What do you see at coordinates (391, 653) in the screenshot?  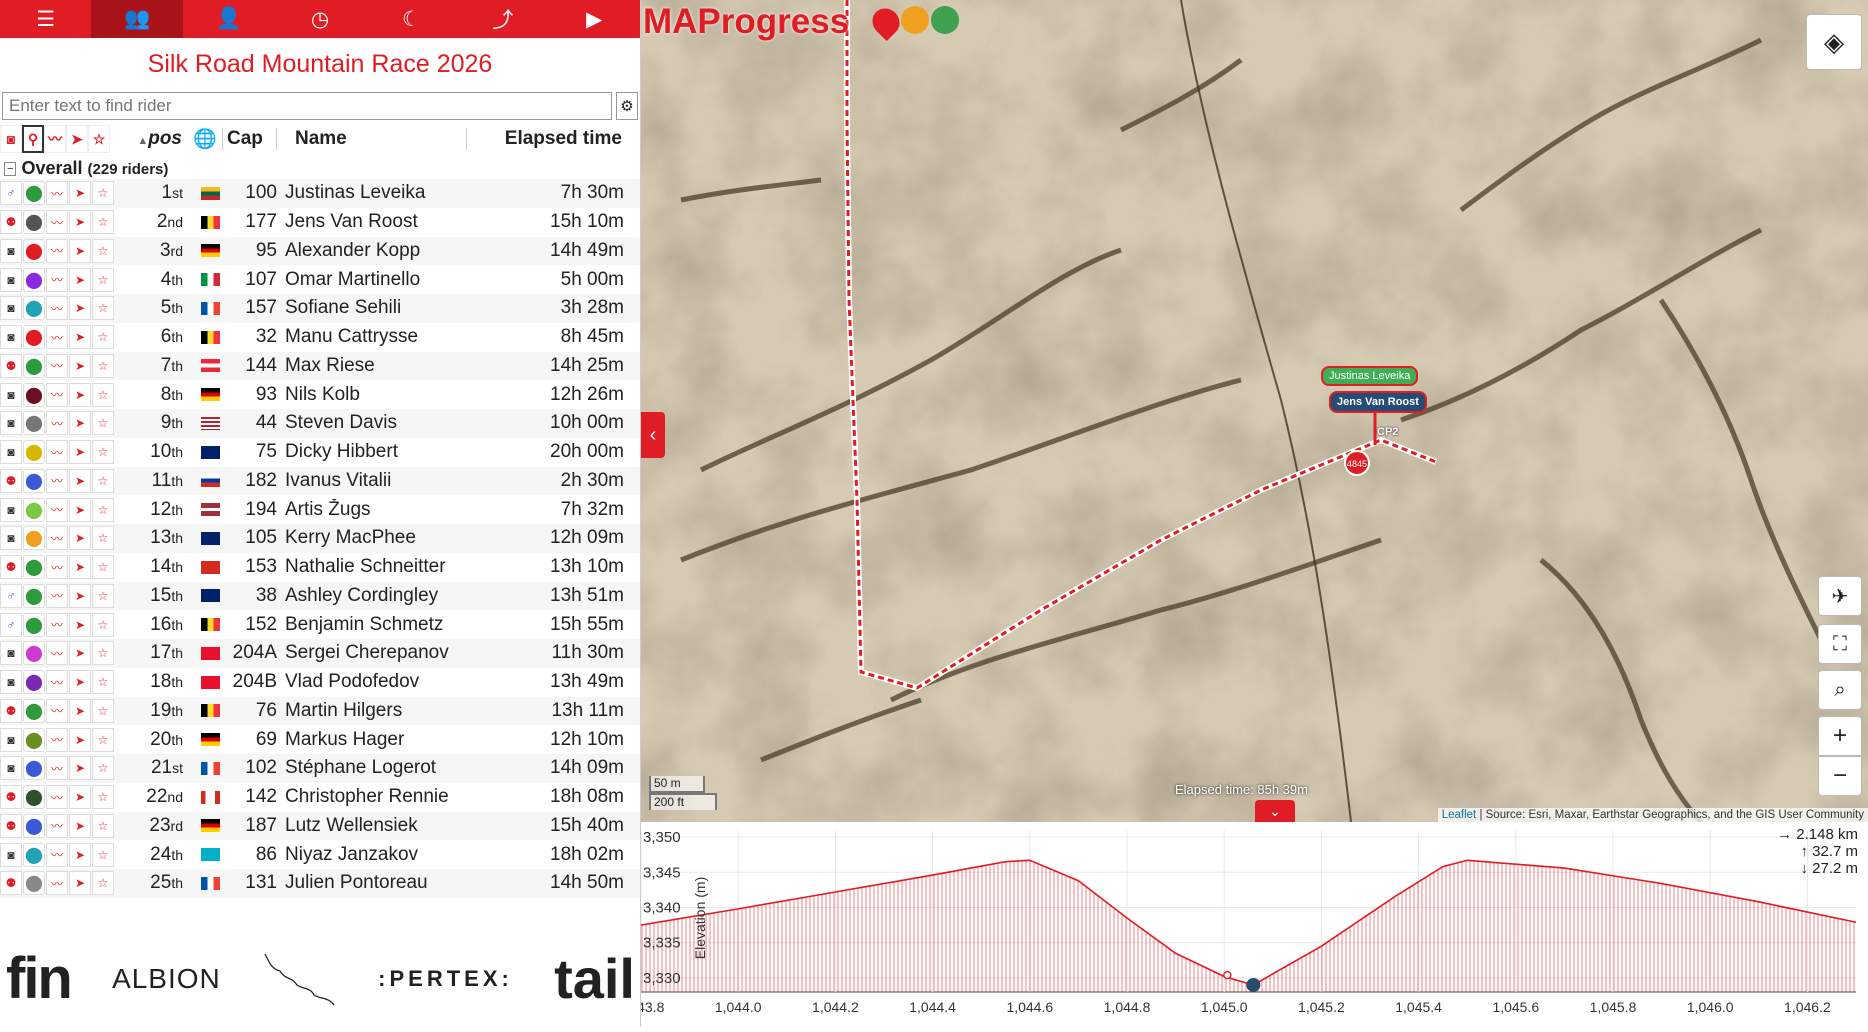 I see `rider-name: Sergei Cherepanov` at bounding box center [391, 653].